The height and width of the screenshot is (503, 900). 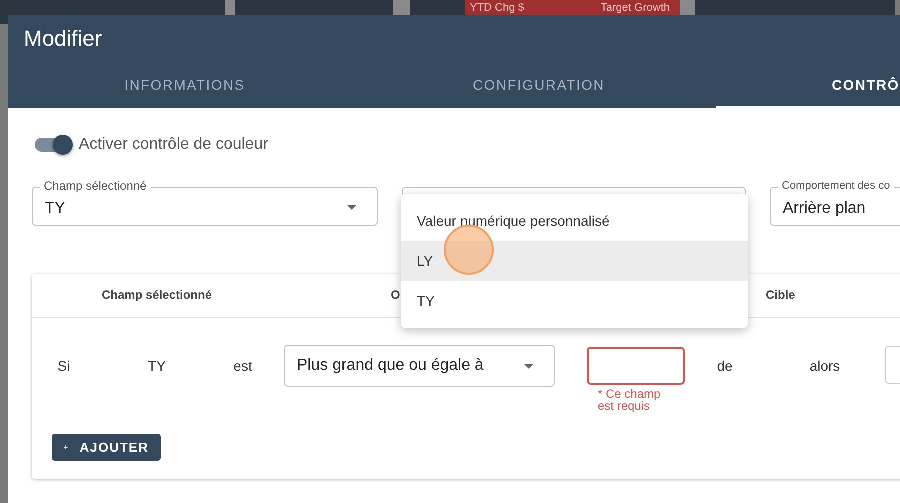 I want to click on column-header: Champ sélectionné, so click(x=157, y=295).